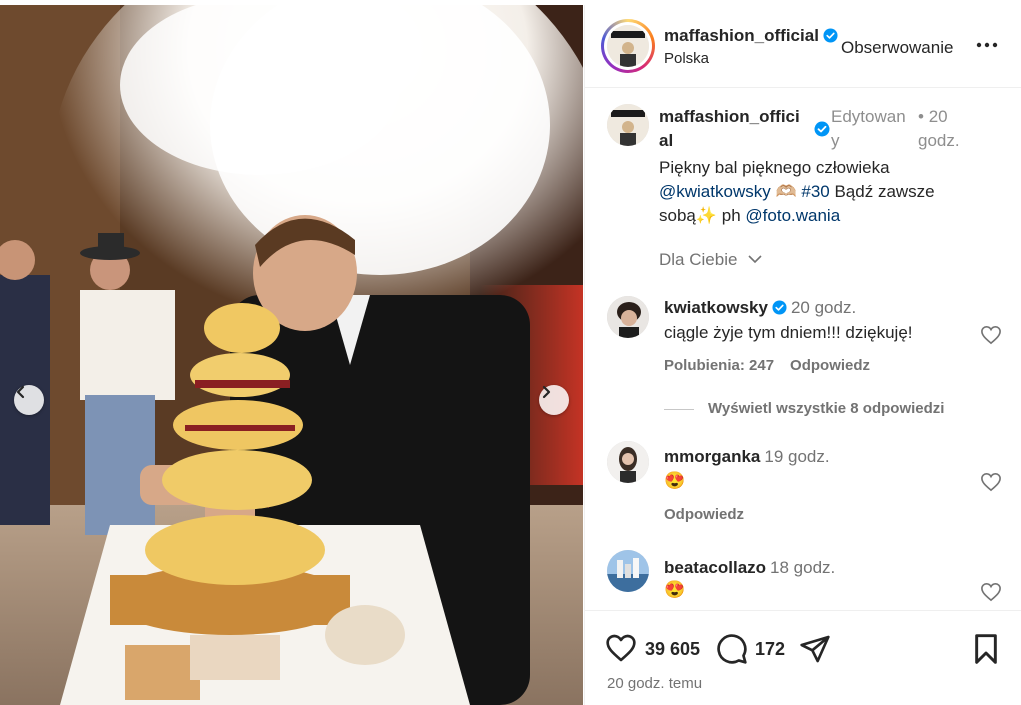  Describe the element at coordinates (672, 649) in the screenshot. I see `likes-count: 39 605` at that location.